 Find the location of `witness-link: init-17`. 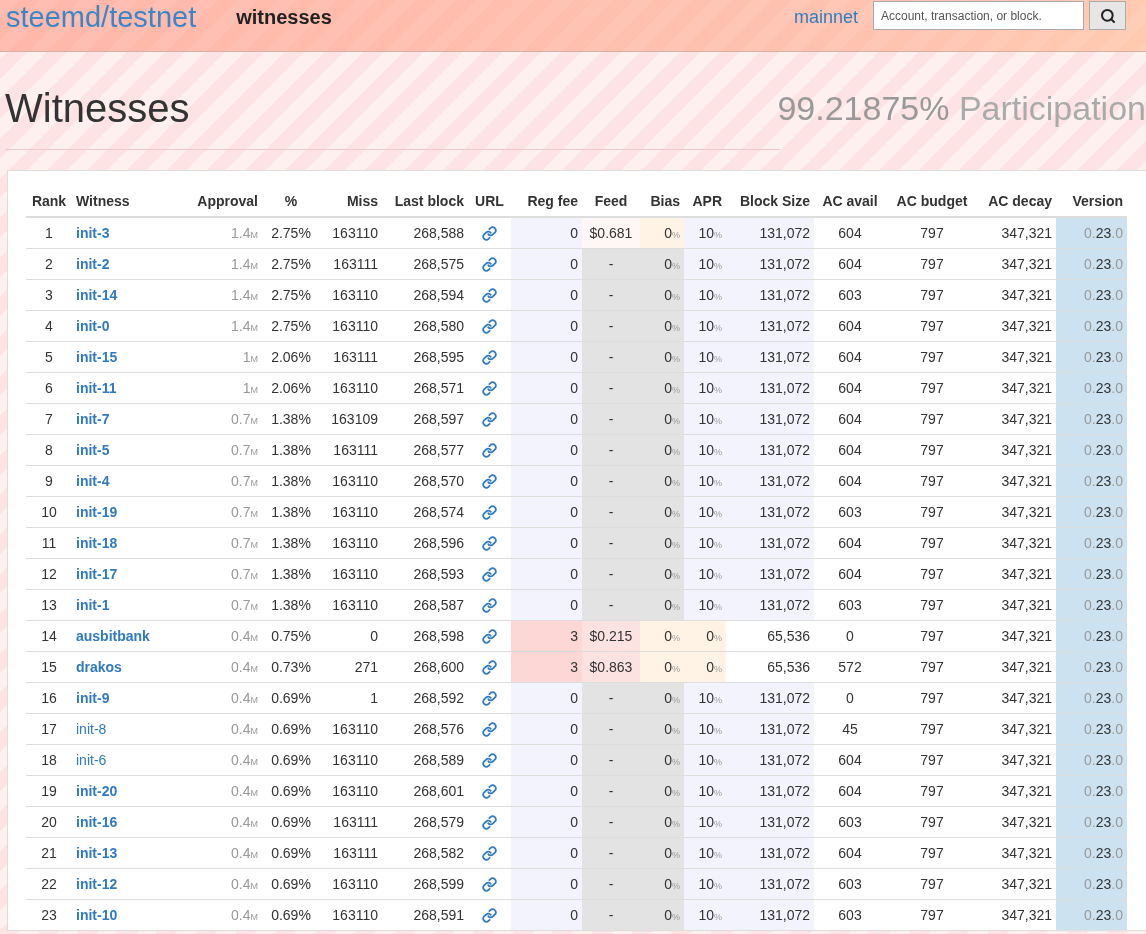

witness-link: init-17 is located at coordinates (97, 574).